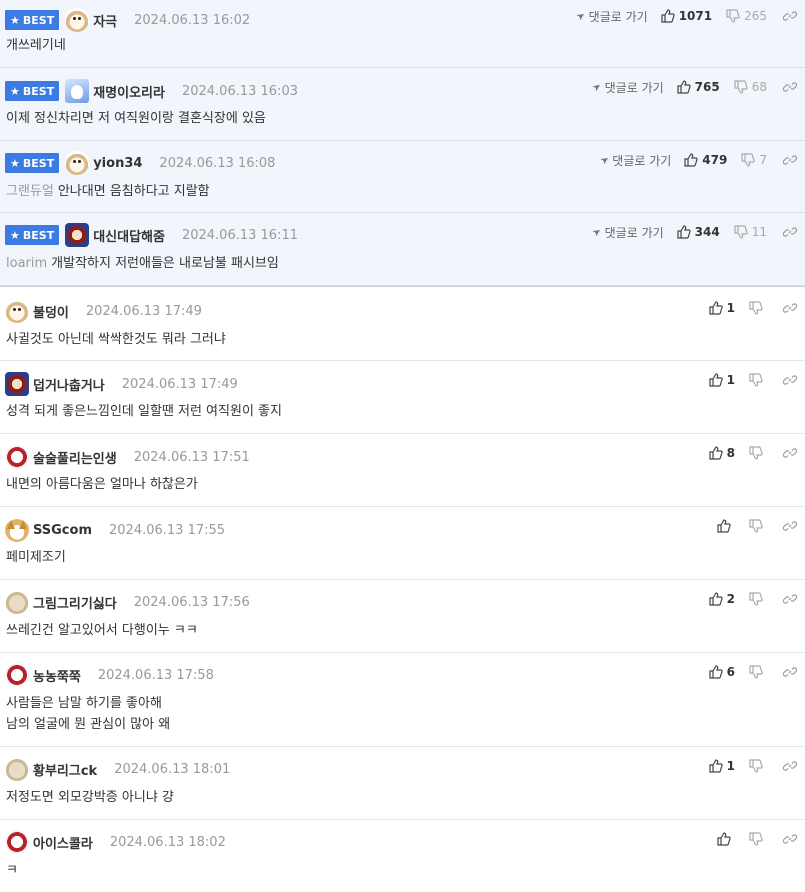 This screenshot has width=805, height=892. Describe the element at coordinates (686, 16) in the screenshot. I see `like-button: 1071` at that location.